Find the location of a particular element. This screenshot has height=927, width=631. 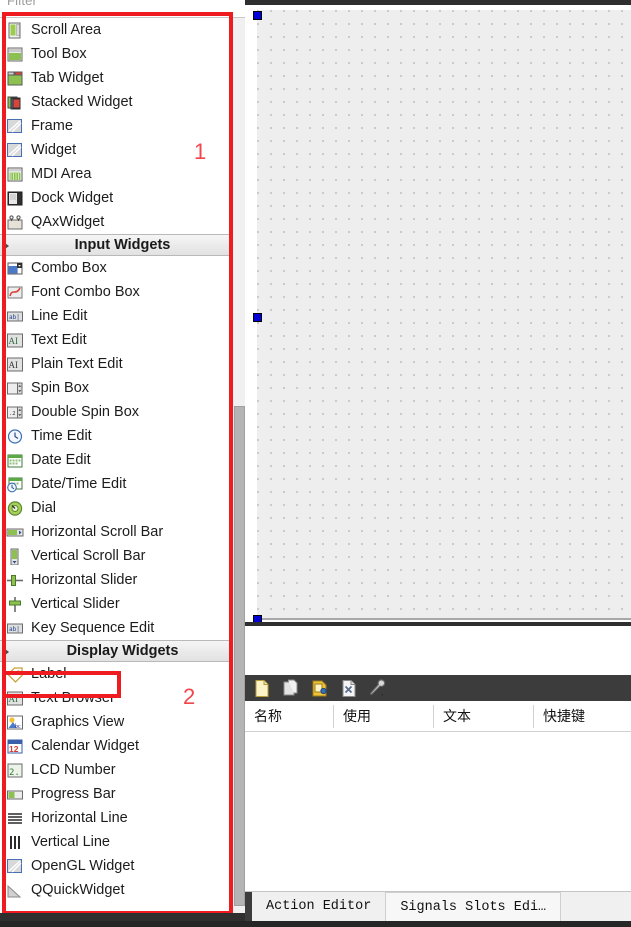

graphics-view-icon: bc is located at coordinates (15, 722).